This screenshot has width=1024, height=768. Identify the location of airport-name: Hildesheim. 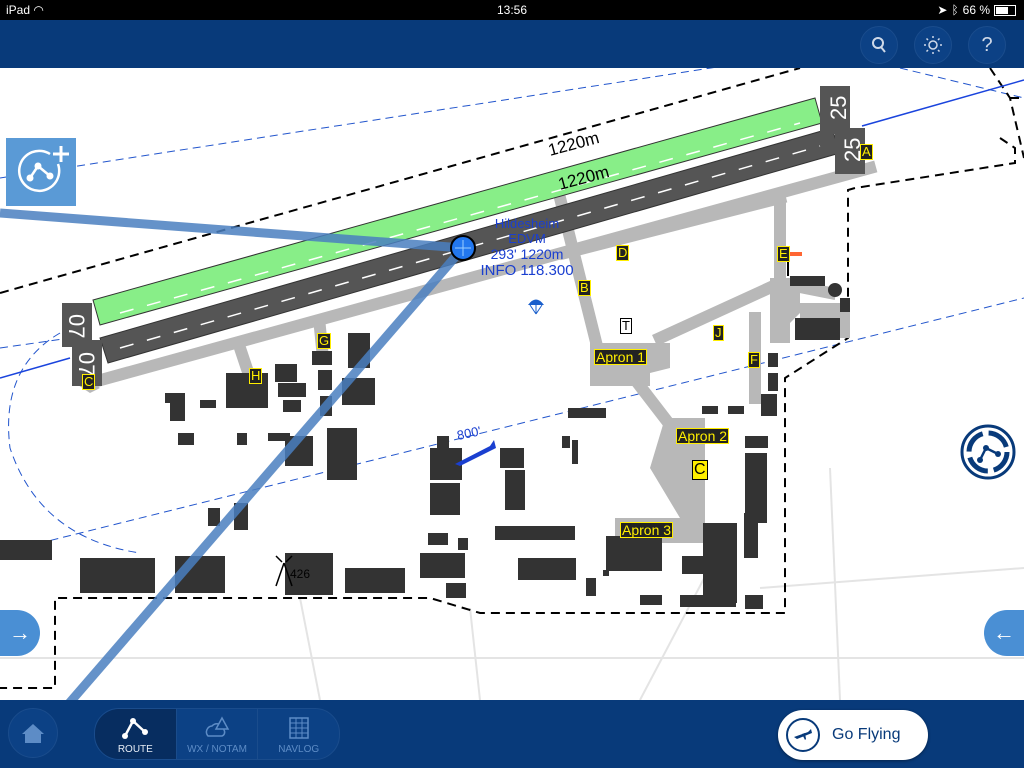
(527, 223).